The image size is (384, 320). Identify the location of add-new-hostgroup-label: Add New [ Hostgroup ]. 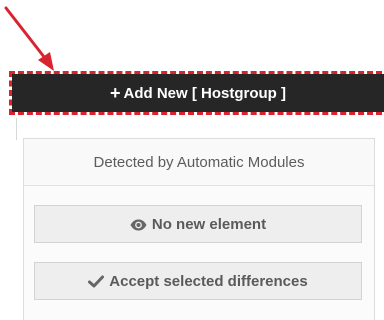
(204, 93).